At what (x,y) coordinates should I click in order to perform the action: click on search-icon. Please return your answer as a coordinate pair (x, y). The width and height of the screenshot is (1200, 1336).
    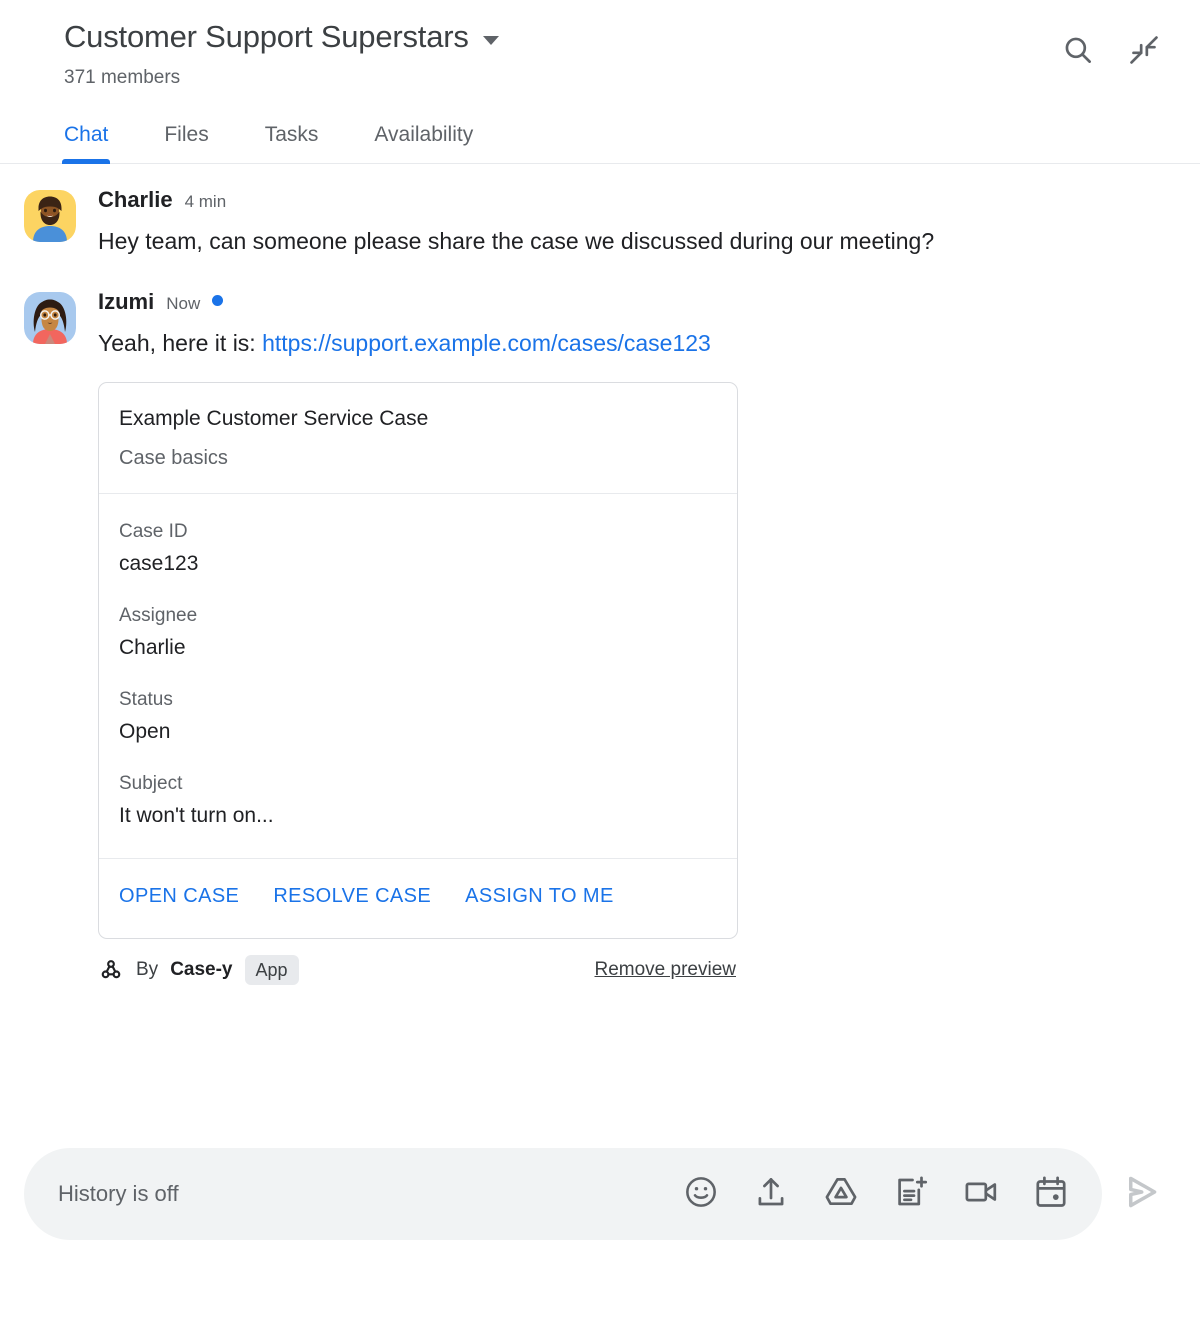
    Looking at the image, I should click on (1078, 50).